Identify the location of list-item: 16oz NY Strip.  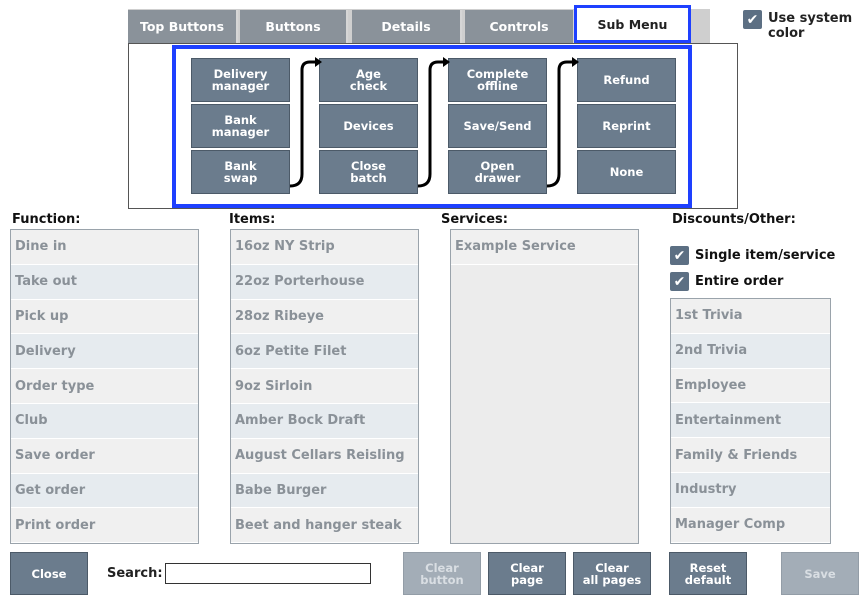
(324, 247).